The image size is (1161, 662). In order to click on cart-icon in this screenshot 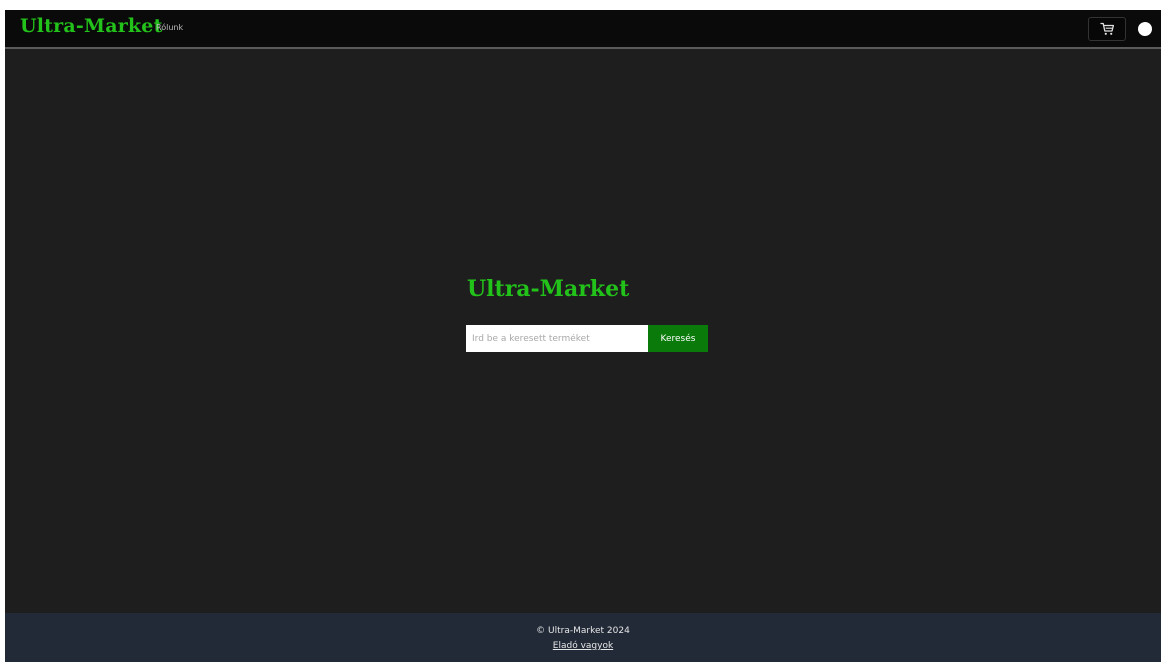, I will do `click(1107, 28)`.